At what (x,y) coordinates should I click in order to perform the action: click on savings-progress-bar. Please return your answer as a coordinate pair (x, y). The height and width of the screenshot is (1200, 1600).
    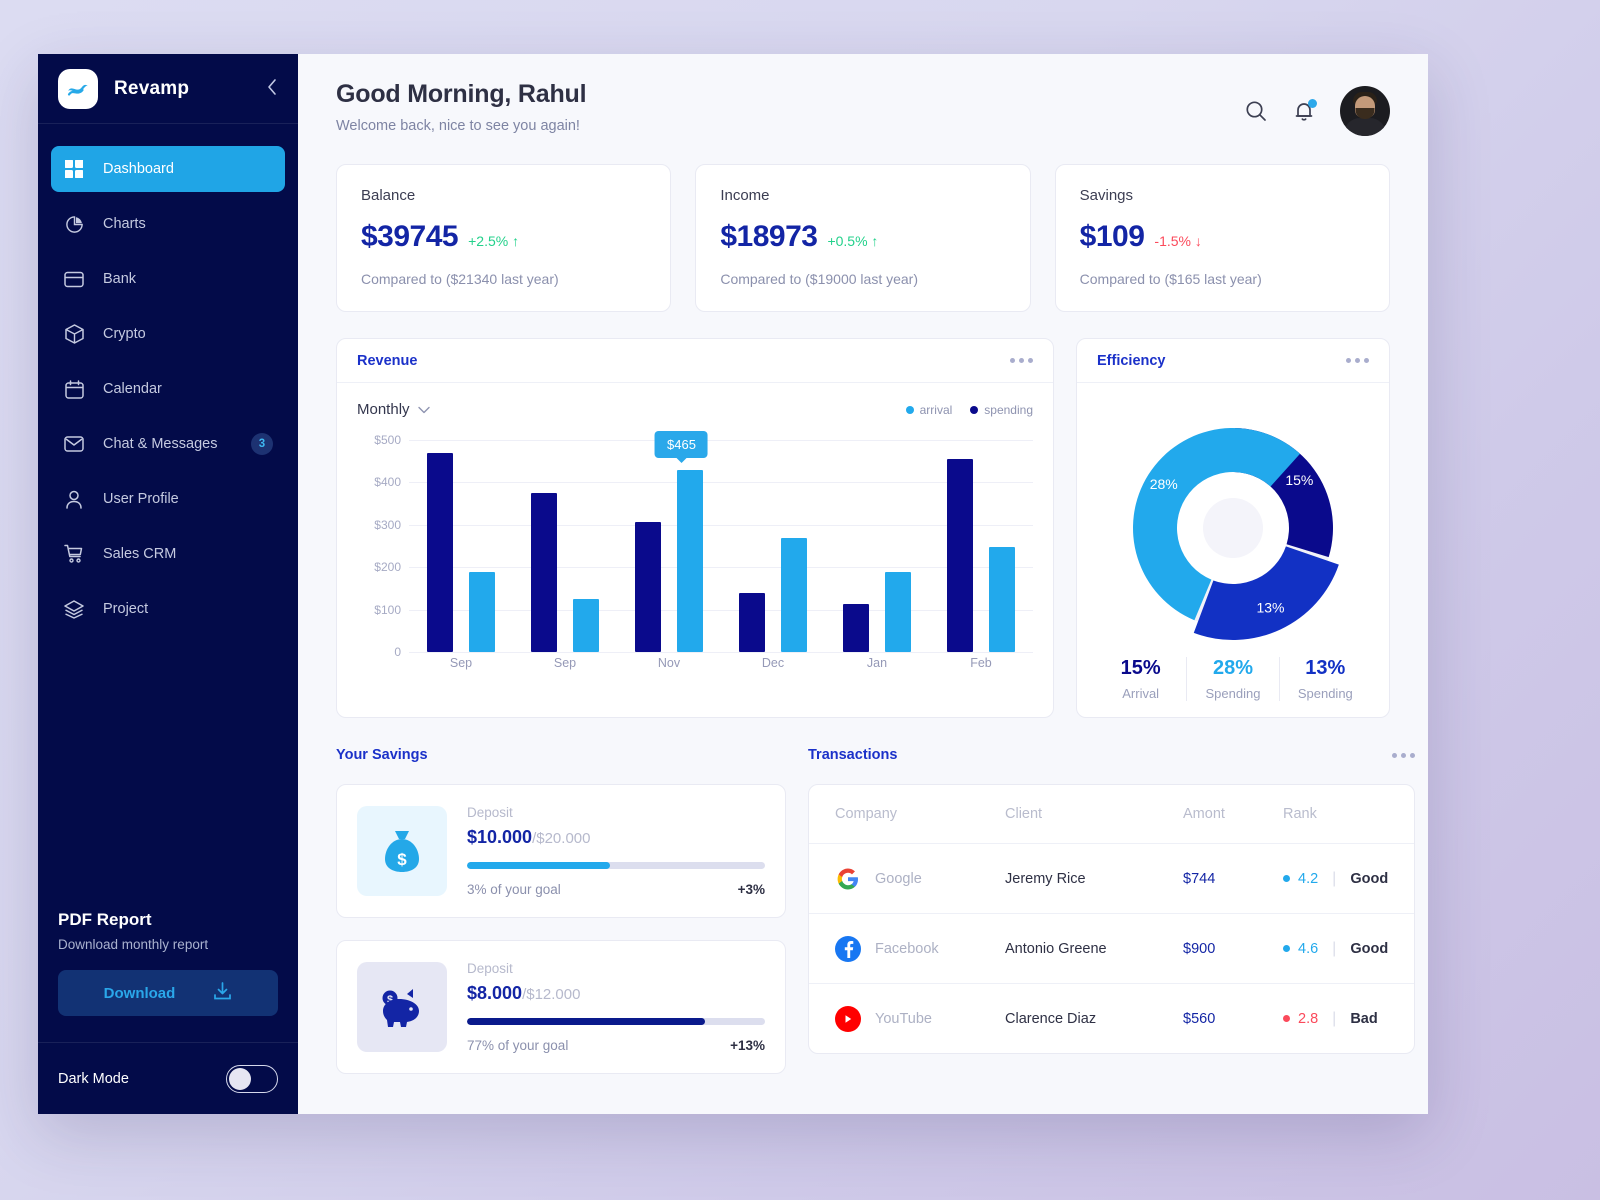
    Looking at the image, I should click on (616, 865).